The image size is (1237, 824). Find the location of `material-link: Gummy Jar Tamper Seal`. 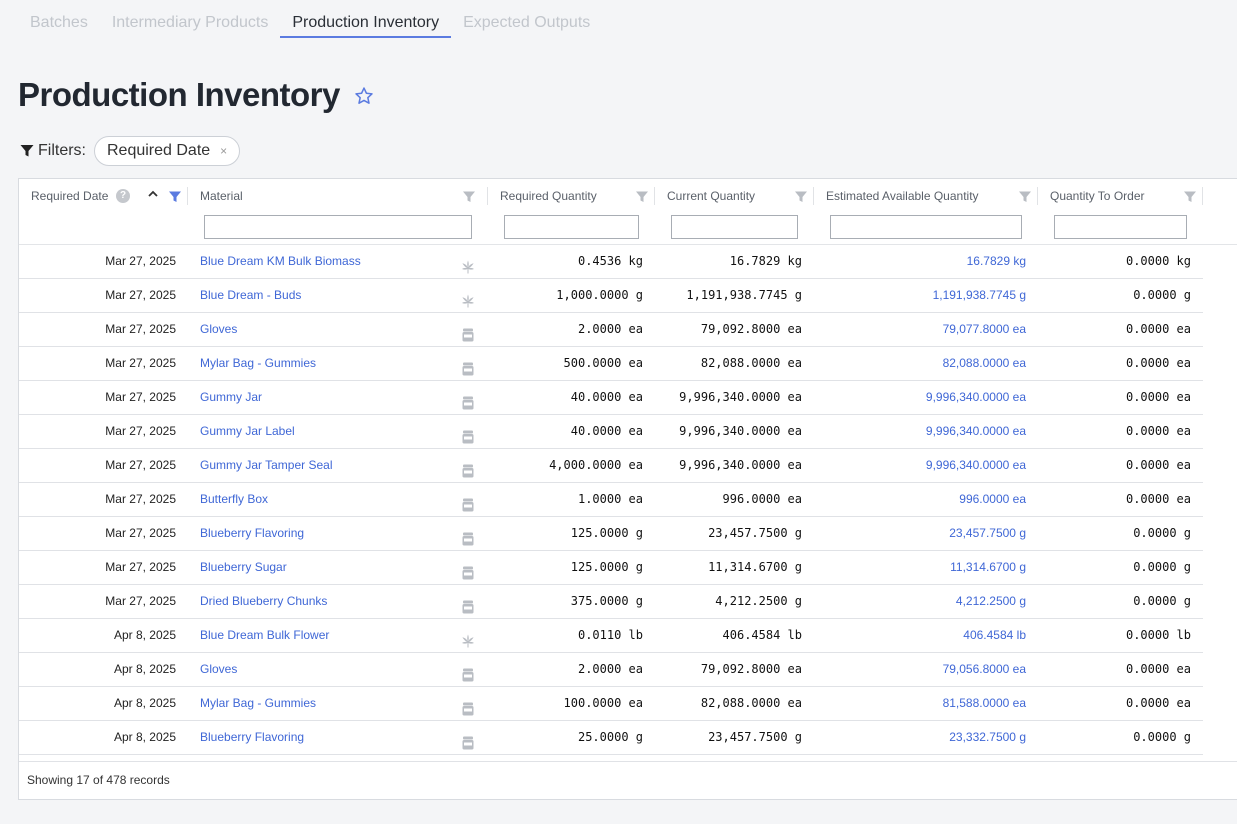

material-link: Gummy Jar Tamper Seal is located at coordinates (266, 465).